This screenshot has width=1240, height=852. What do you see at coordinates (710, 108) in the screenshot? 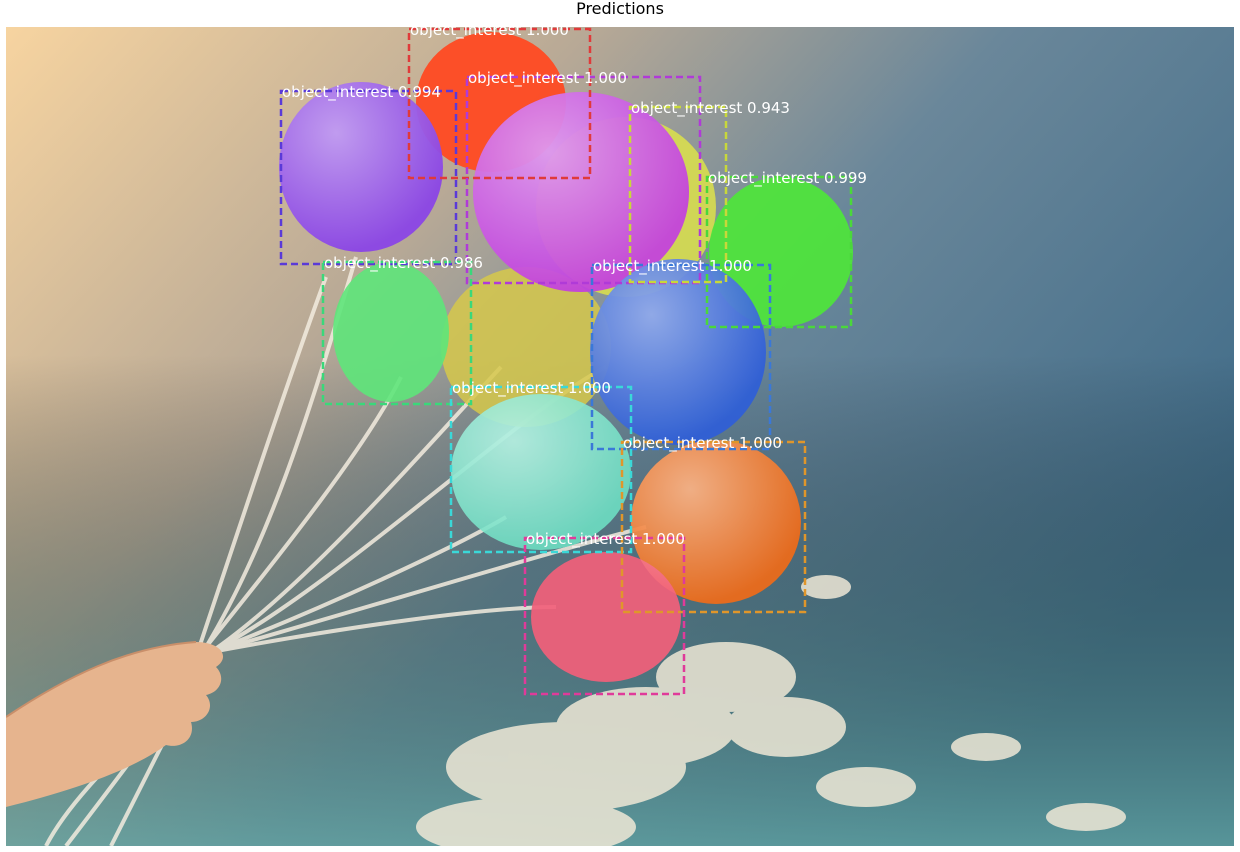
I see `detection-label: object_interest 0.943` at bounding box center [710, 108].